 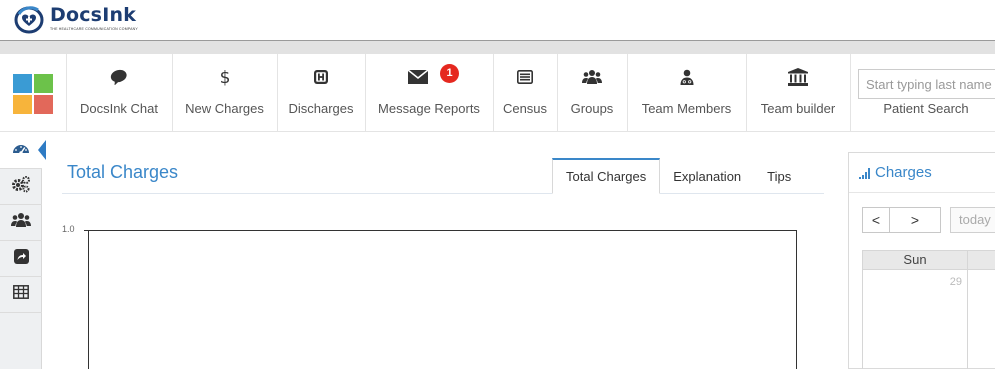 I want to click on active-indicator, so click(x=42, y=150).